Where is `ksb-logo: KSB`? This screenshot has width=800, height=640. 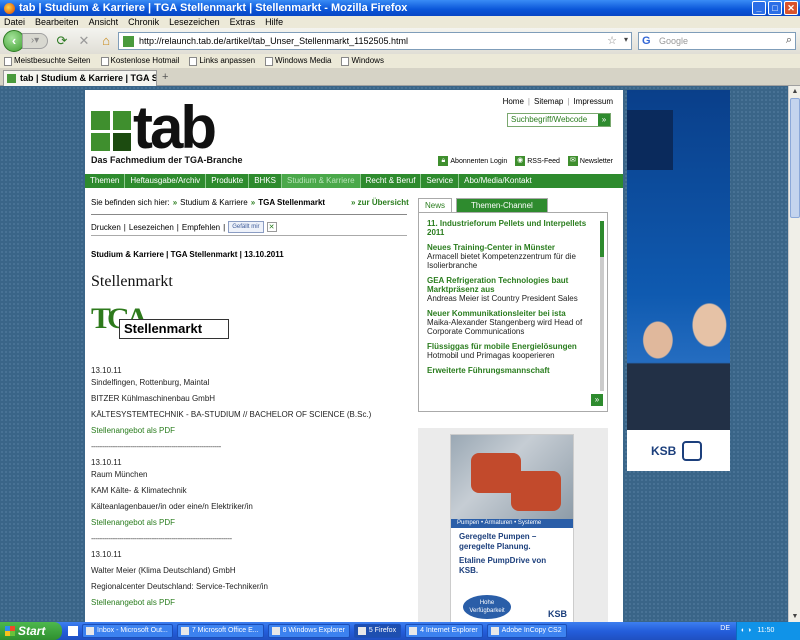
ksb-logo: KSB is located at coordinates (678, 450).